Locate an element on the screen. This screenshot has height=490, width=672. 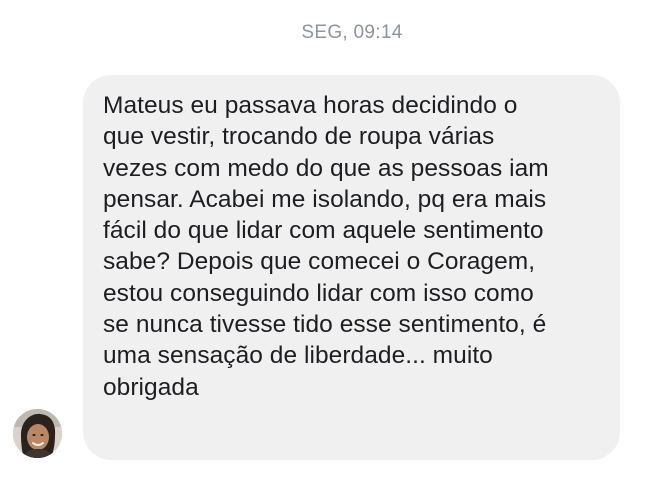
sender-avatar is located at coordinates (37, 433).